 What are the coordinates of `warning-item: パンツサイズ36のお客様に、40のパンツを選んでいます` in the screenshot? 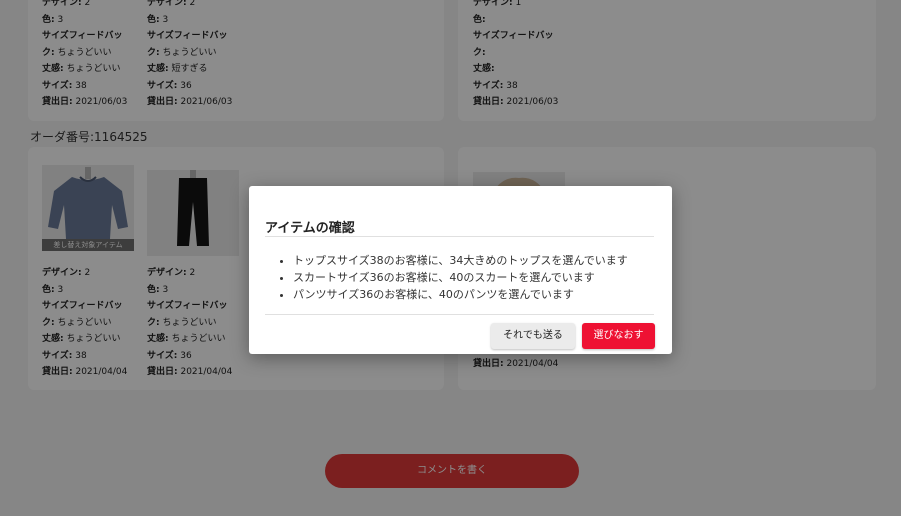 It's located at (460, 294).